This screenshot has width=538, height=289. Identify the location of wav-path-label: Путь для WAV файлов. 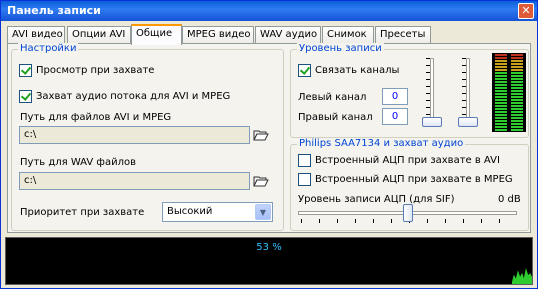
(78, 162).